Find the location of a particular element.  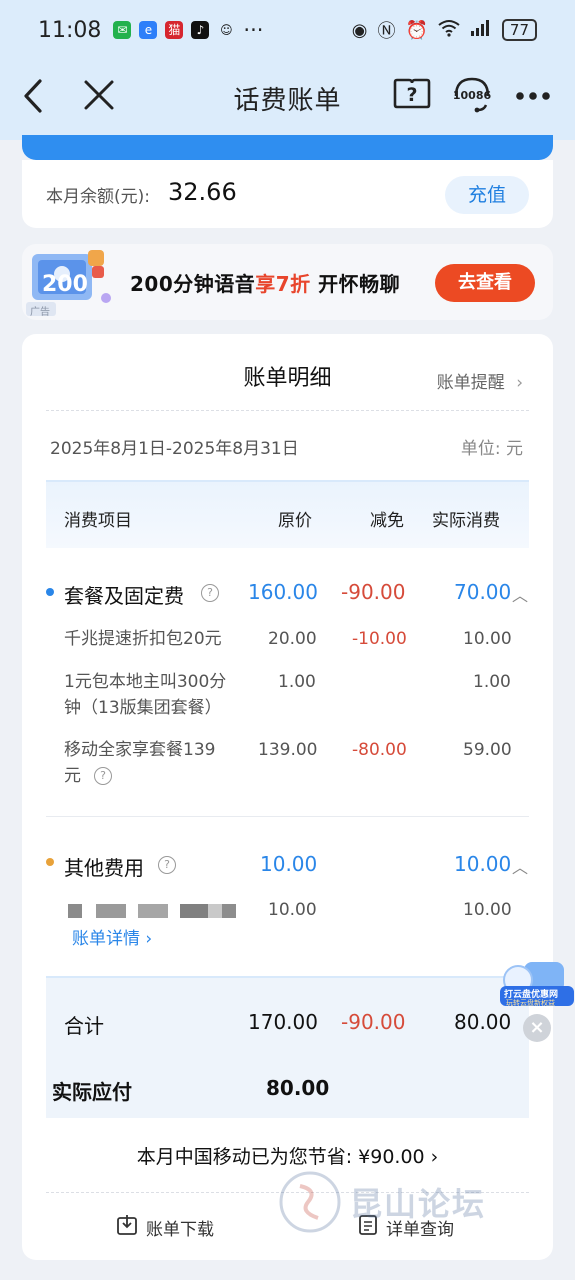

watermark-text: 昆山论坛 is located at coordinates (418, 1204).